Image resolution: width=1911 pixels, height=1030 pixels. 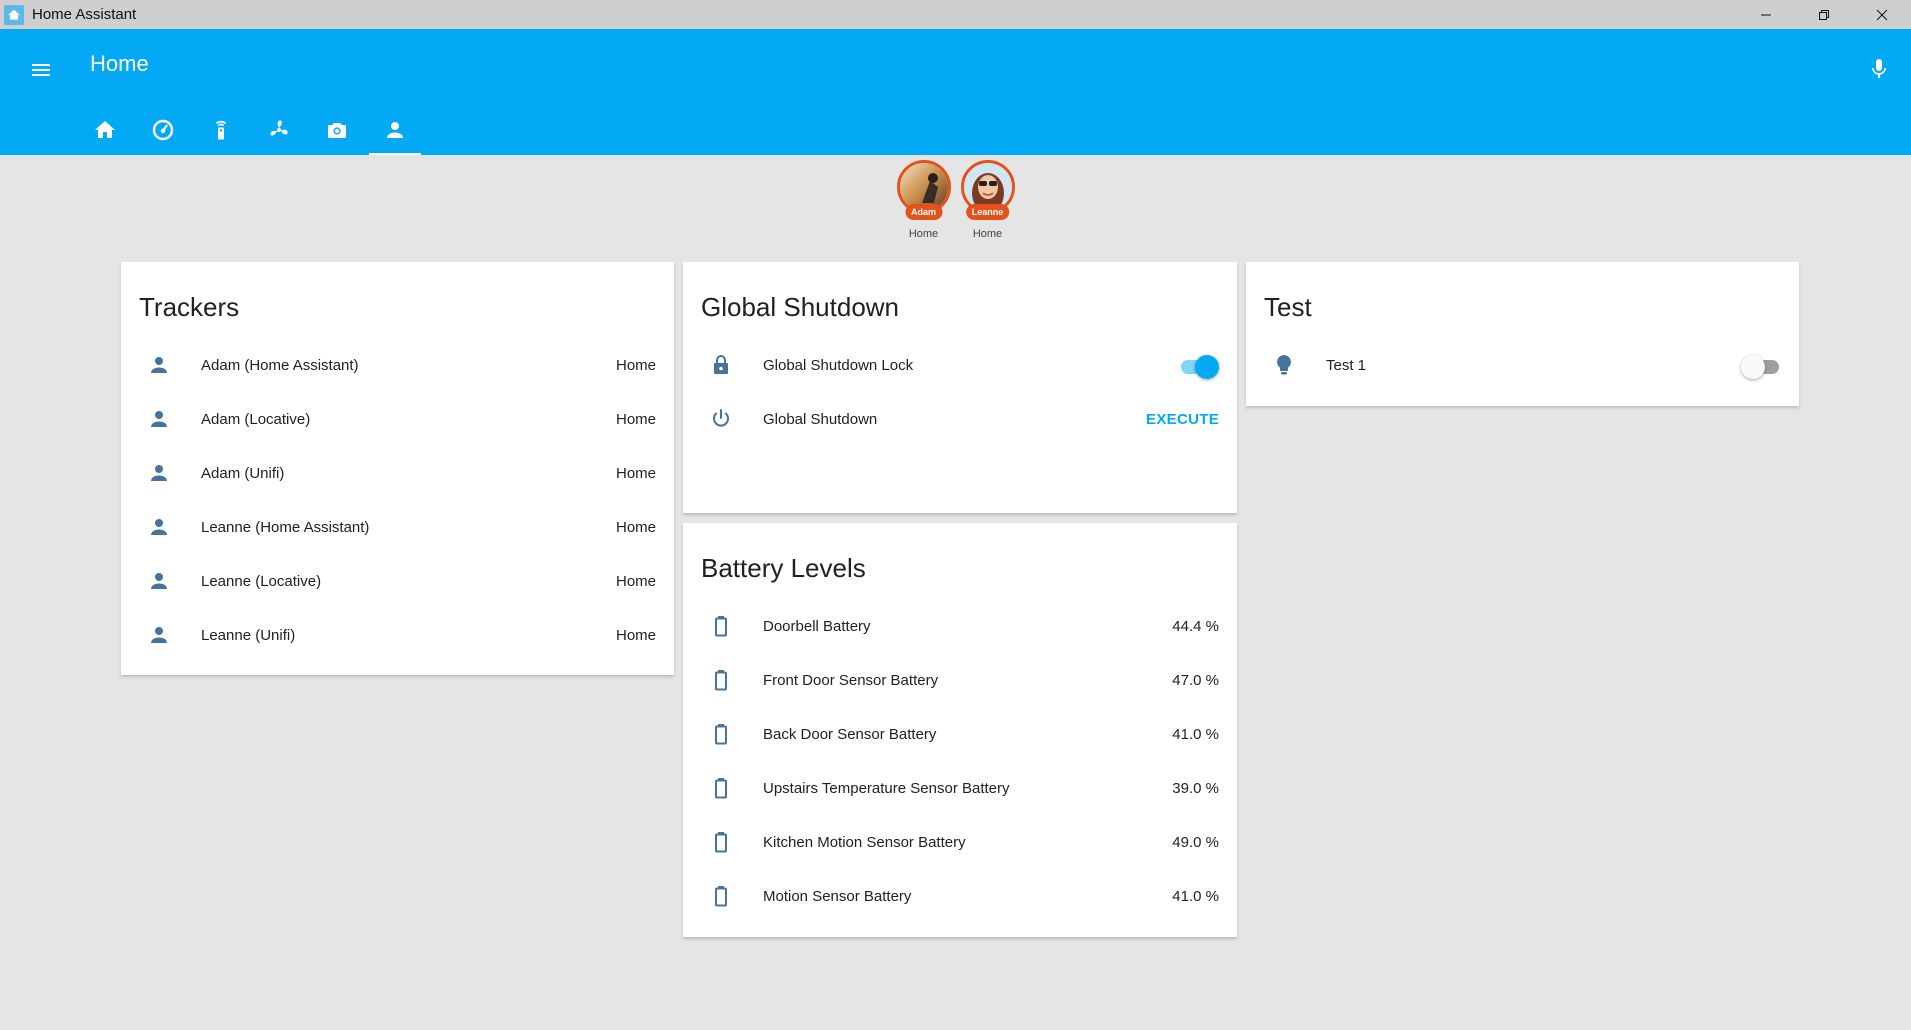 I want to click on execute-button: EXECUTE, so click(x=1182, y=419).